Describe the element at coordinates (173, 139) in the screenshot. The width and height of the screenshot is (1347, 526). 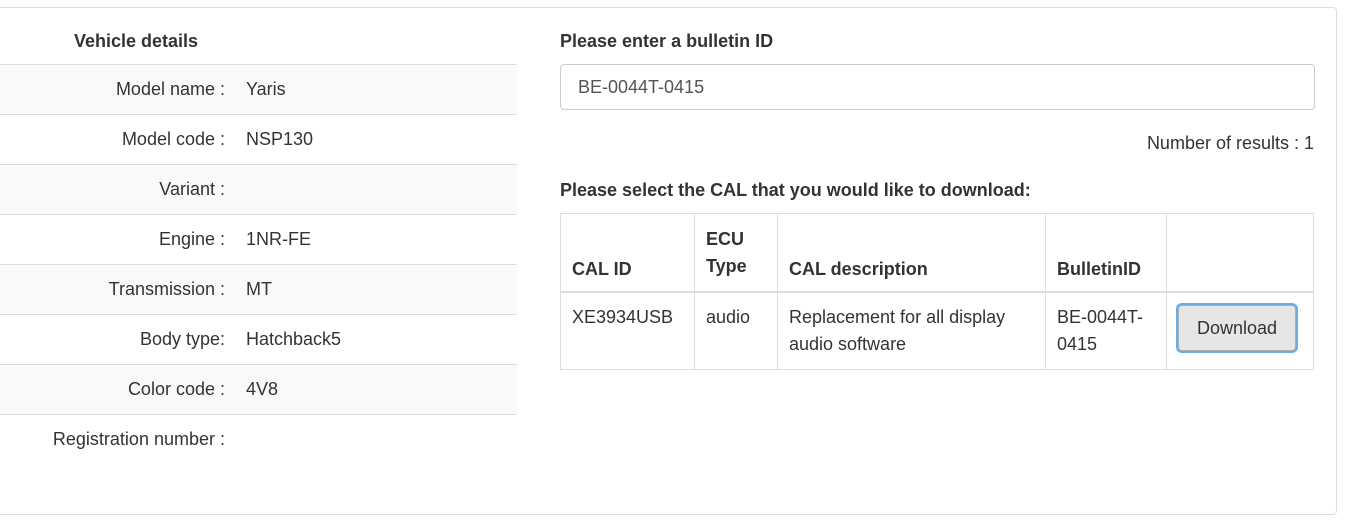
I see `vehicle-row-label: Model code :` at that location.